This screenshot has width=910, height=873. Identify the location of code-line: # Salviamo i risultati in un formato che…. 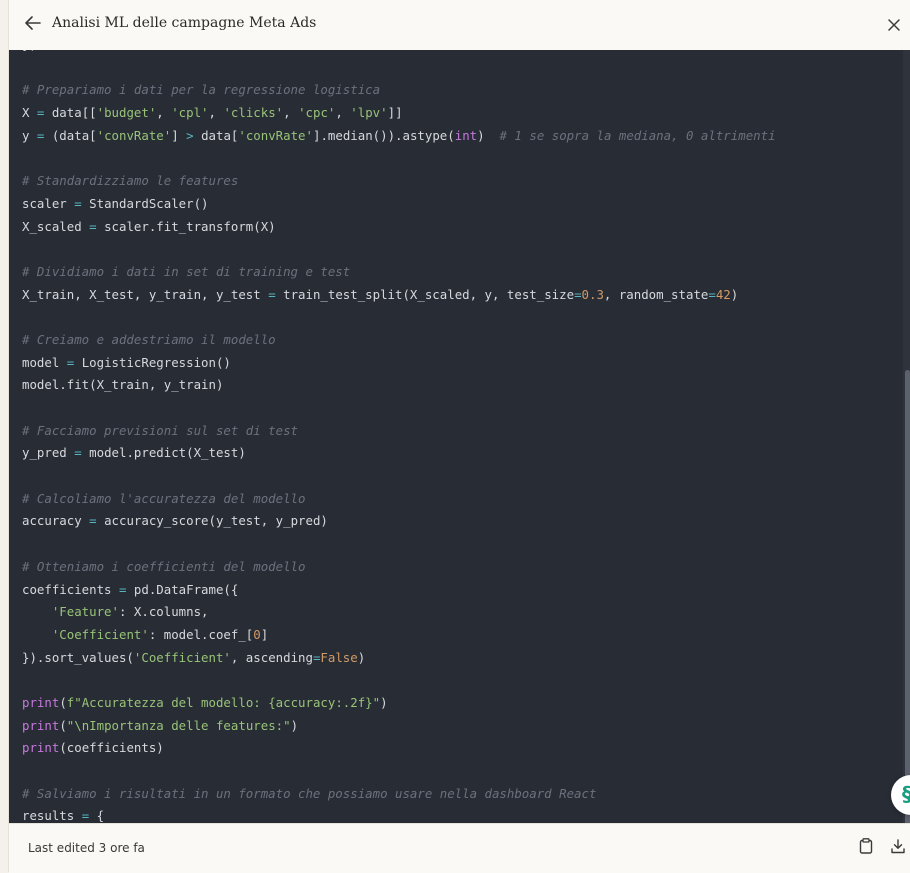
(309, 793).